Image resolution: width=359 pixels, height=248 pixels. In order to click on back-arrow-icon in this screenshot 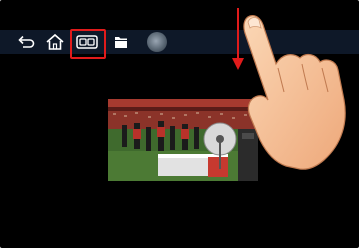, I will do `click(26, 41)`.